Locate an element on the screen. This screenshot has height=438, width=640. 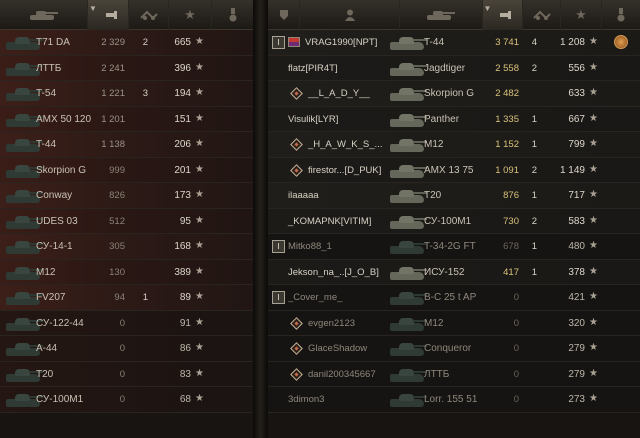
player-row: ilaaaaa T20 876 1 717 ★ is located at coordinates (454, 196).